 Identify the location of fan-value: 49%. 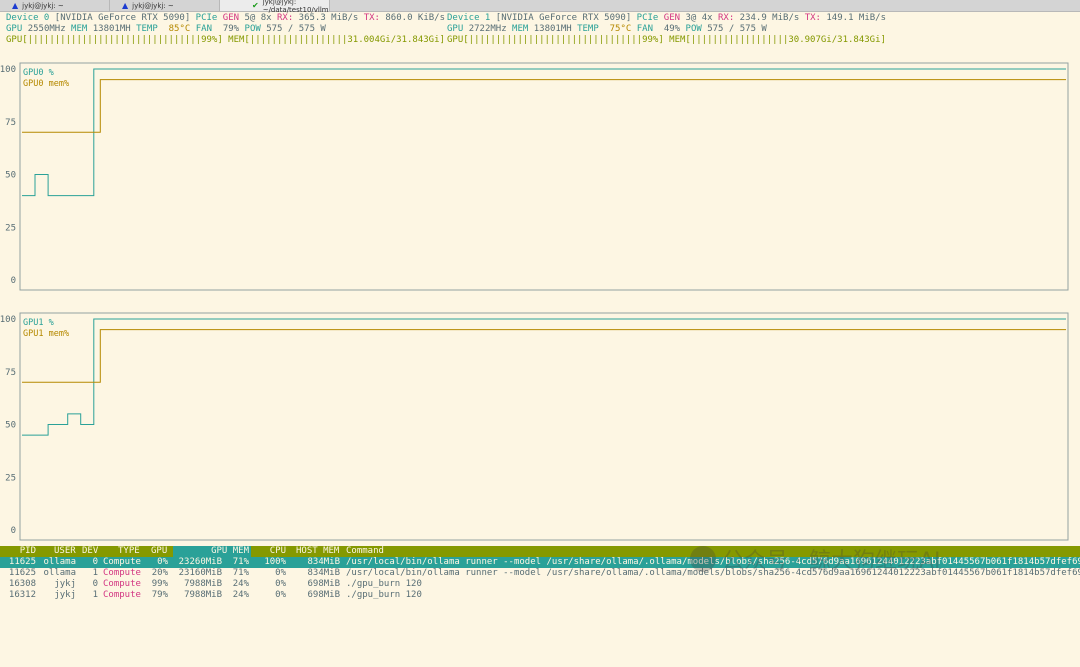
(672, 29).